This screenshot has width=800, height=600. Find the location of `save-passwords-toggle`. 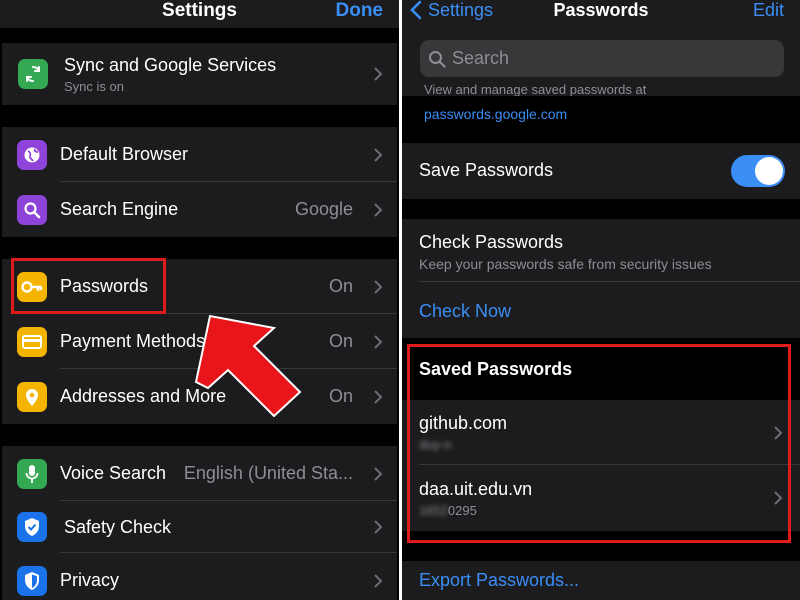

save-passwords-toggle is located at coordinates (758, 171).